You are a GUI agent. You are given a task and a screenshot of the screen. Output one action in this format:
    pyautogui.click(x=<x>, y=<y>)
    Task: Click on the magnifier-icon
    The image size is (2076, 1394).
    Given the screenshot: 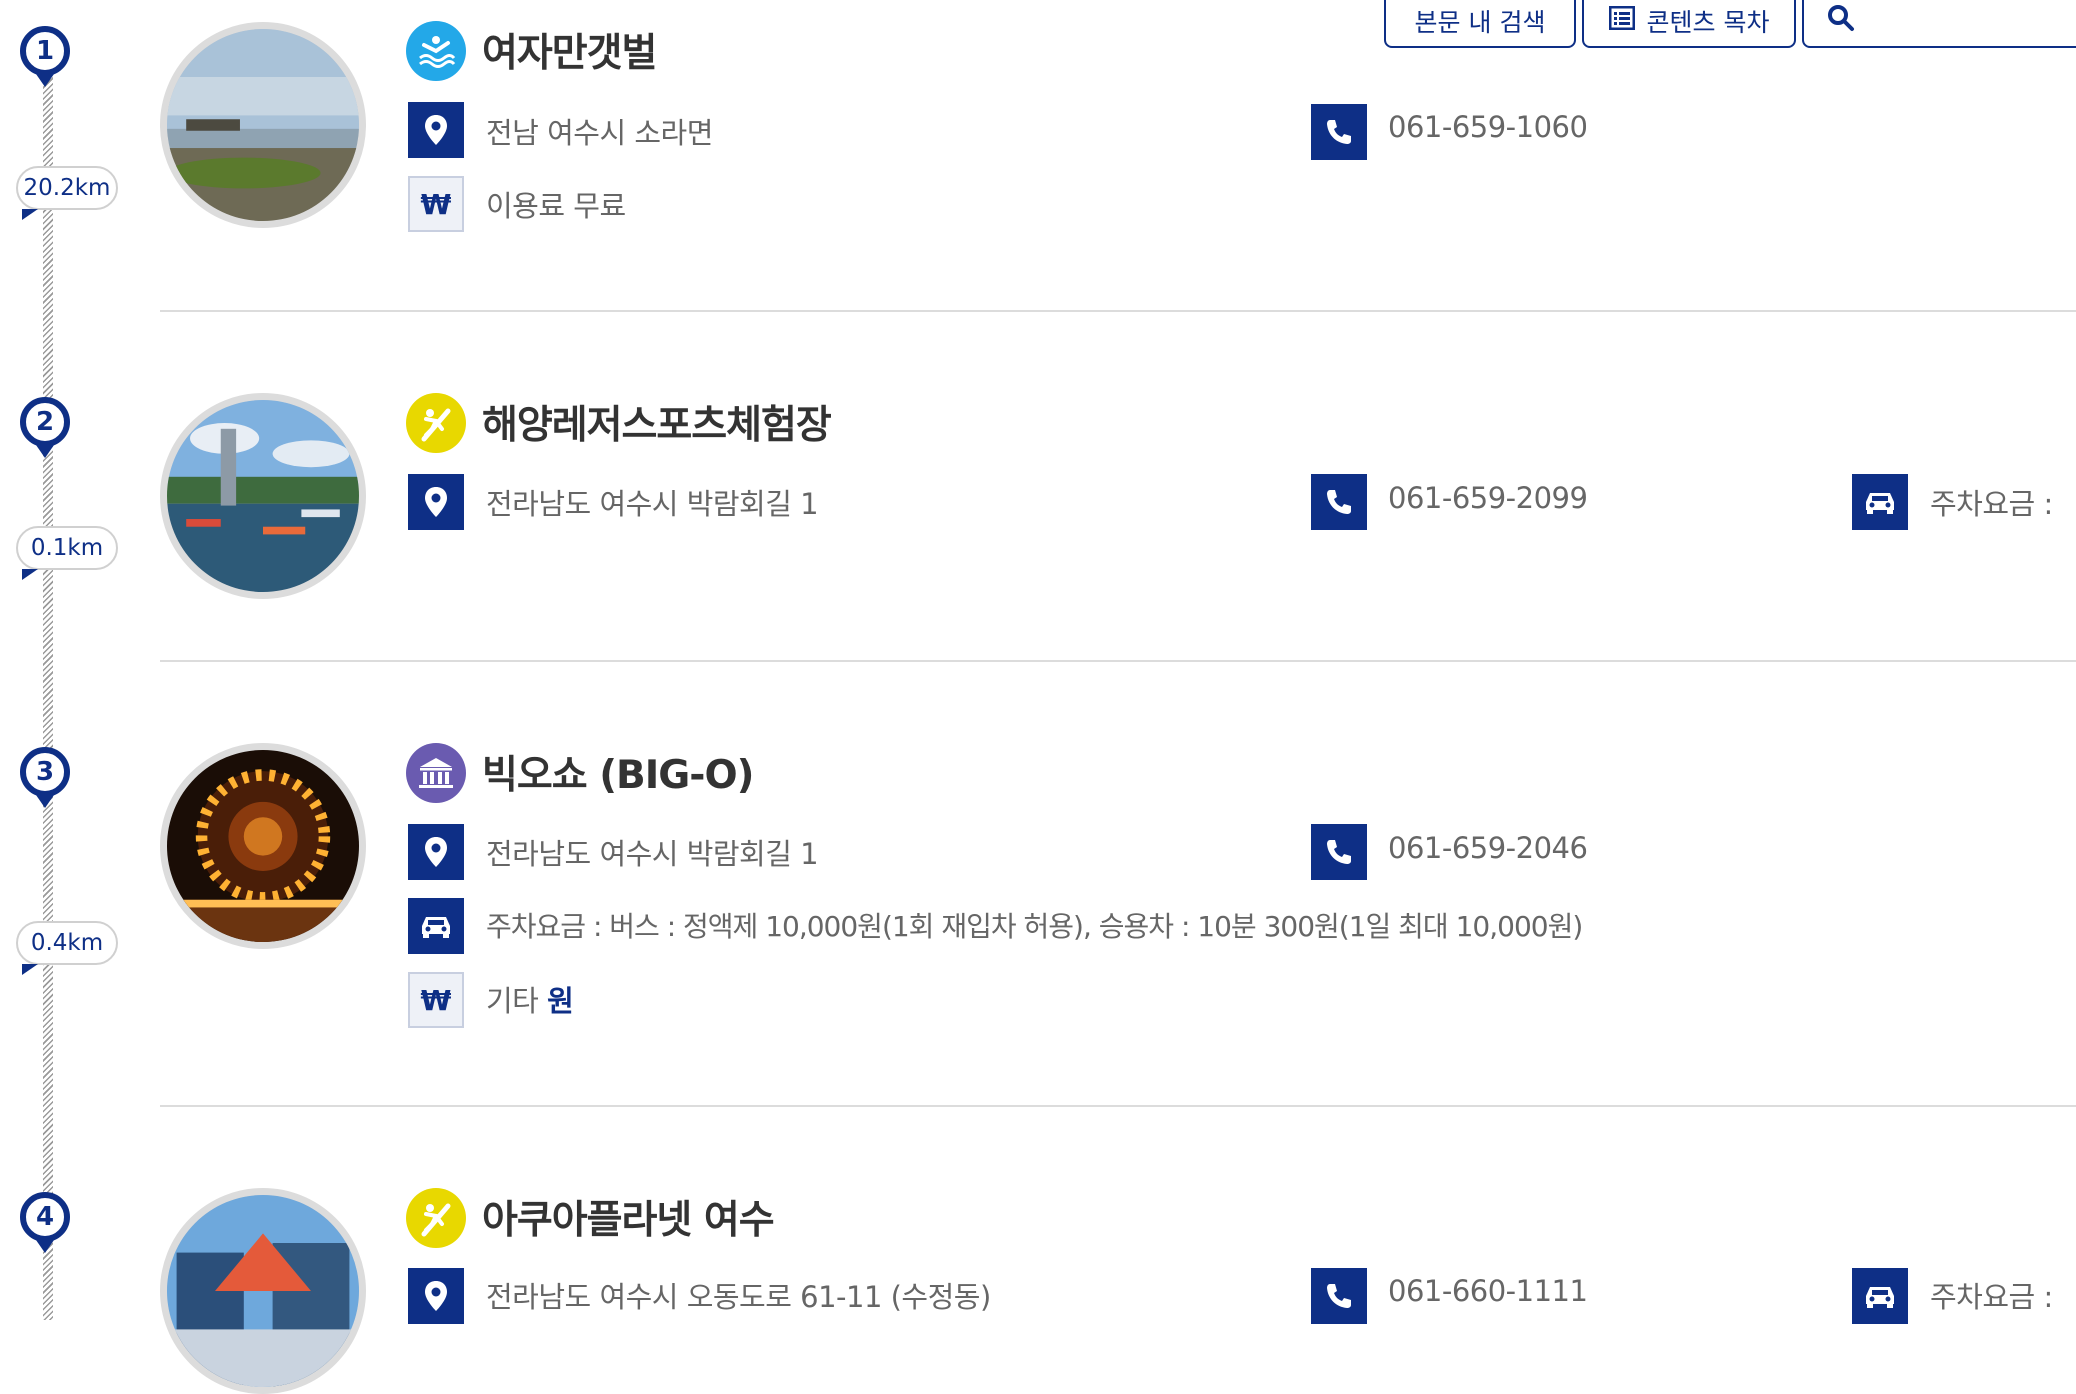 What is the action you would take?
    pyautogui.click(x=1841, y=21)
    